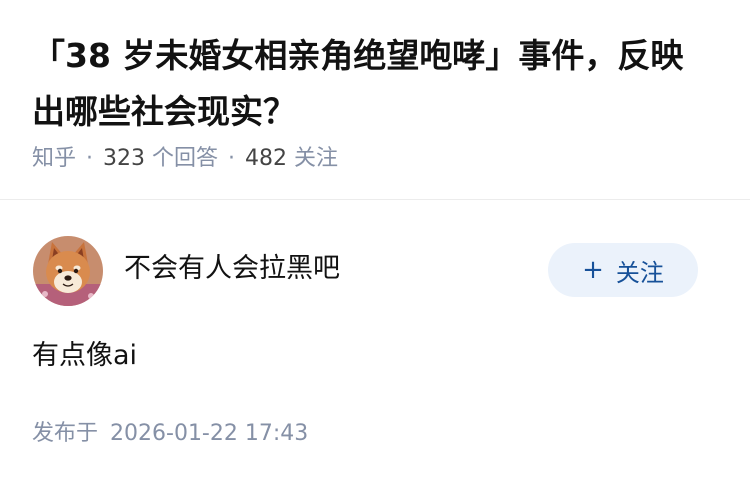 The width and height of the screenshot is (750, 484). What do you see at coordinates (124, 158) in the screenshot?
I see `answer-count: 323` at bounding box center [124, 158].